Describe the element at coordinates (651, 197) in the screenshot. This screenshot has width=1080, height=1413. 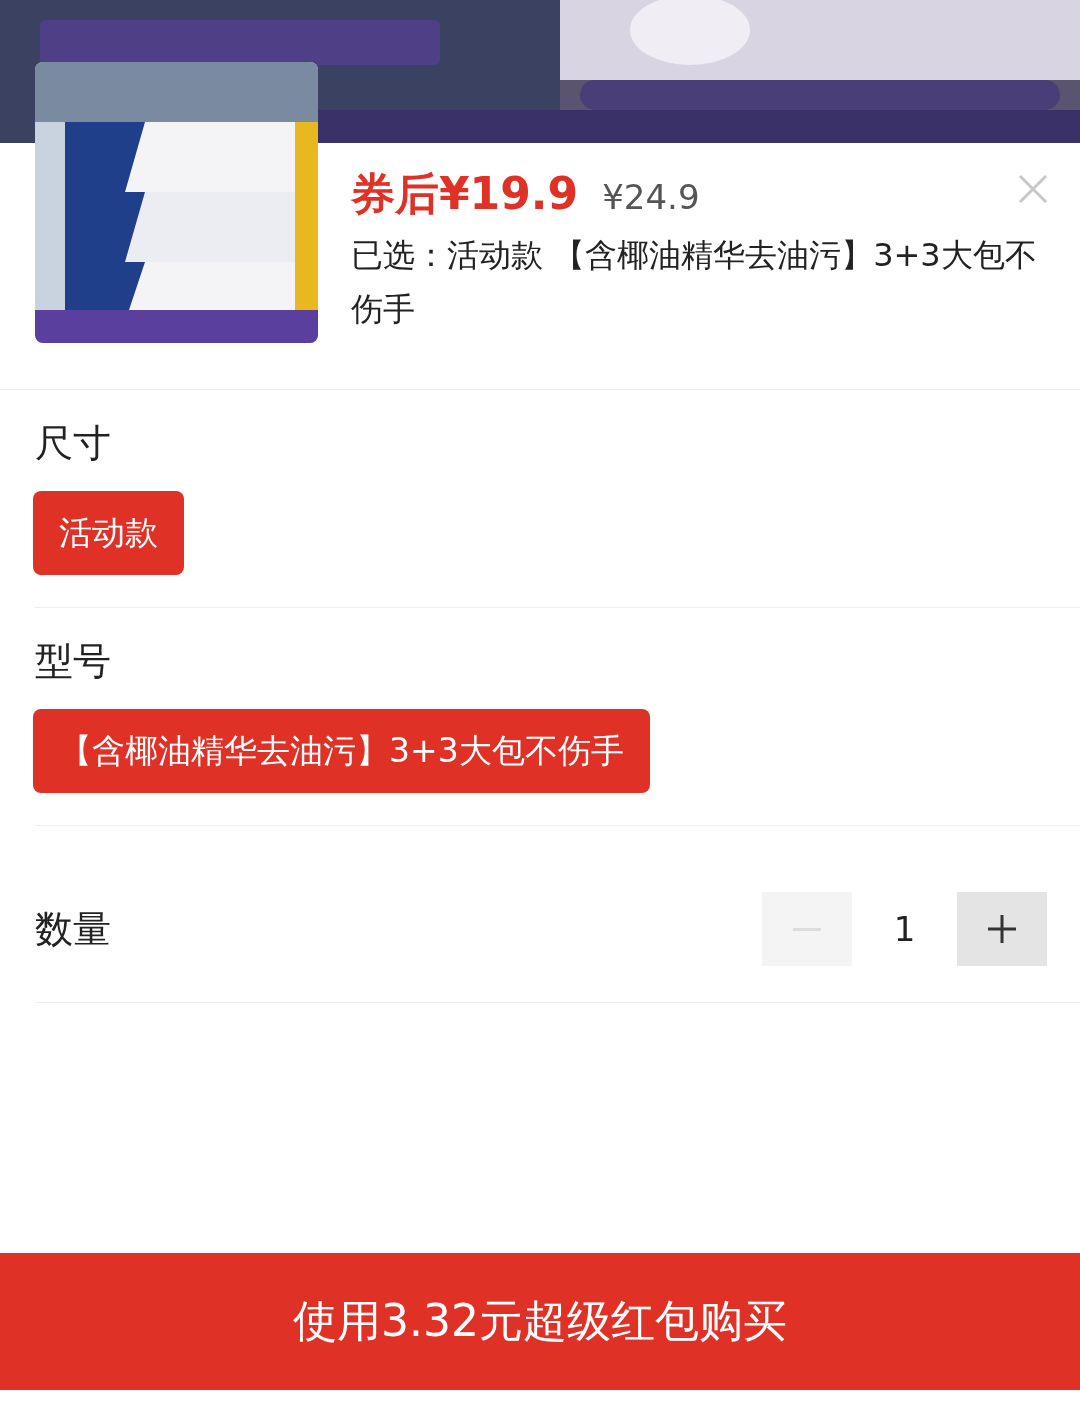
I see `original-price: ¥24.9` at that location.